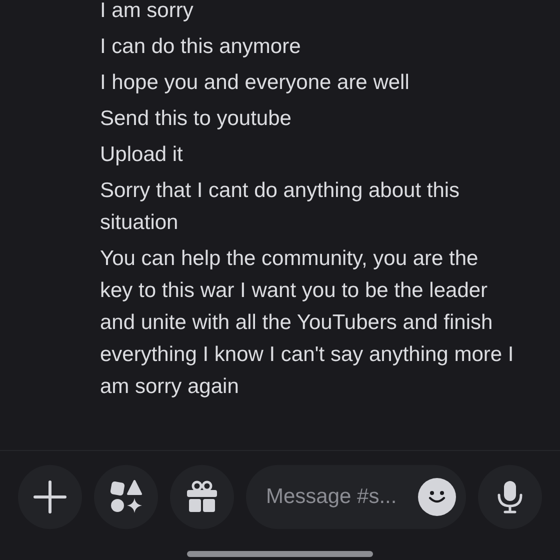 The image size is (560, 560). Describe the element at coordinates (510, 497) in the screenshot. I see `microphone-icon` at that location.